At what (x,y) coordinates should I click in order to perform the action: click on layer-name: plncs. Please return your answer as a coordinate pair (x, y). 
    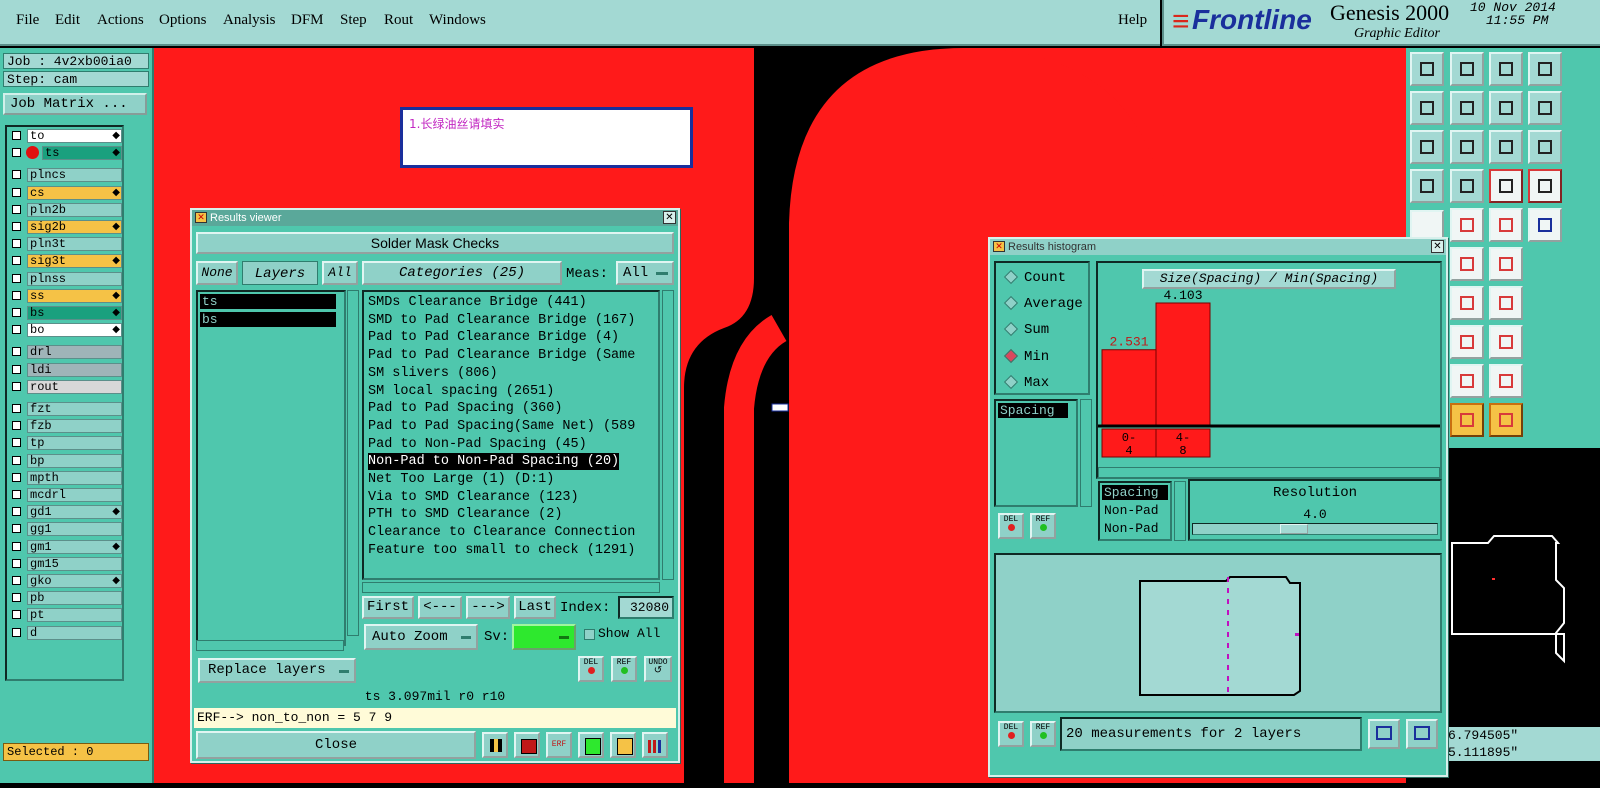
    Looking at the image, I should click on (74, 175).